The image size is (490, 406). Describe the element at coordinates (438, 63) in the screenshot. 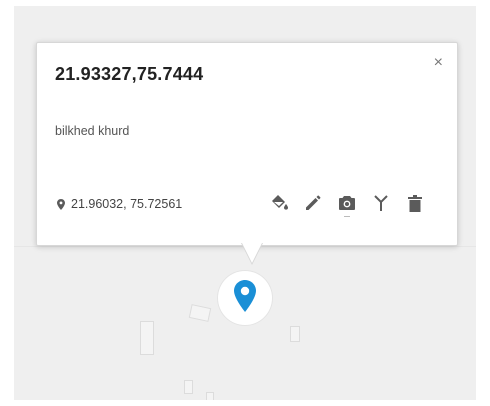

I see `close-button: ×` at that location.